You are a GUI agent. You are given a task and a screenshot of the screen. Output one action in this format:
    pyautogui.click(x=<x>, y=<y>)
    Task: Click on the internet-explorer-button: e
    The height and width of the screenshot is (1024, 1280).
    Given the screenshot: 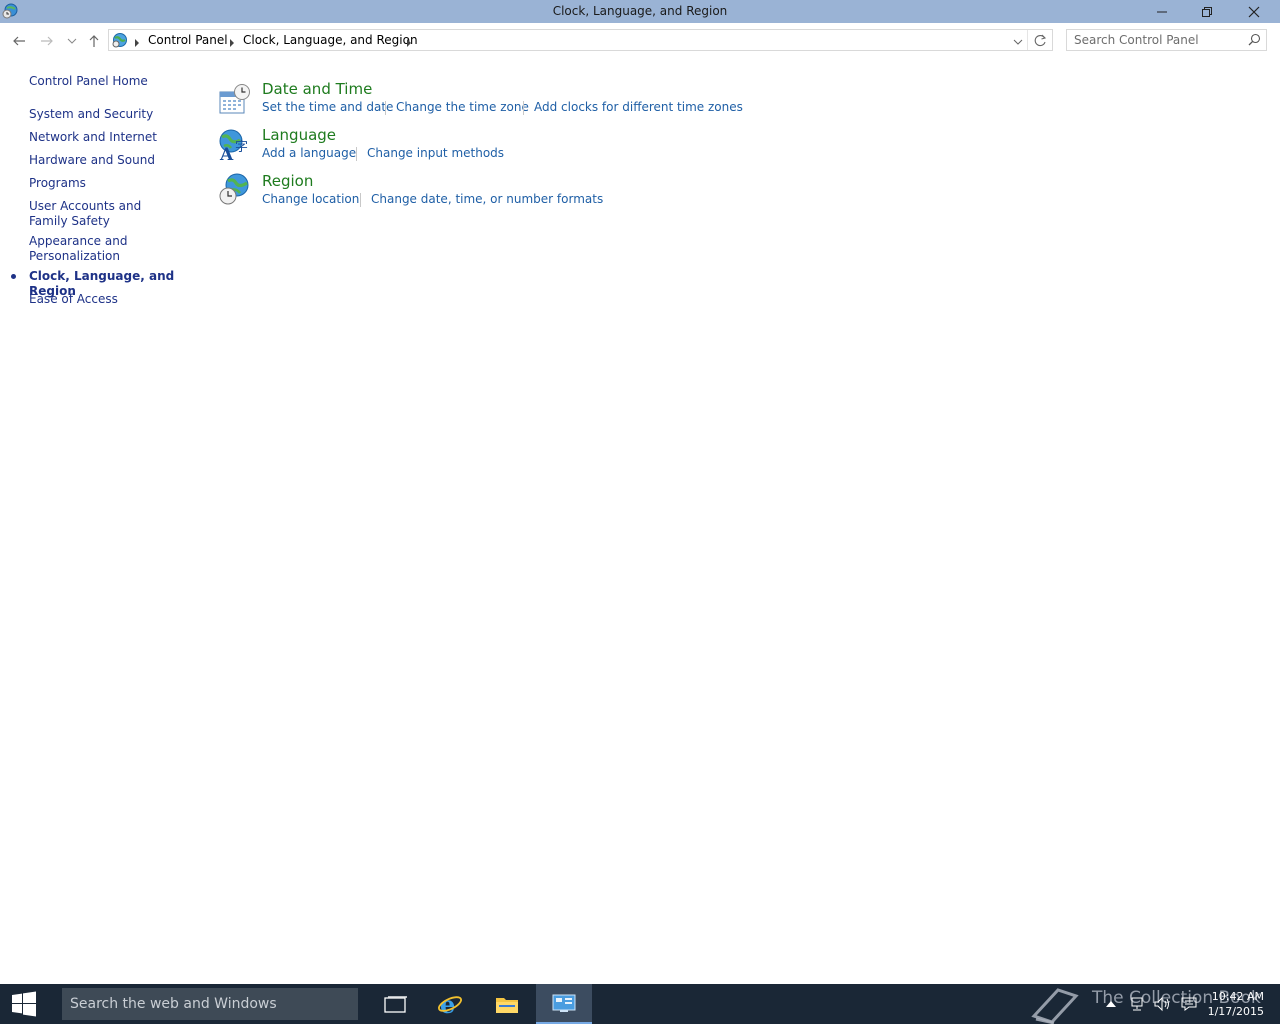 What is the action you would take?
    pyautogui.click(x=450, y=1004)
    